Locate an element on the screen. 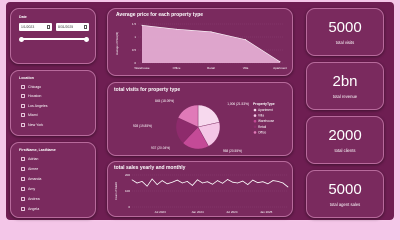 The height and width of the screenshot is (240, 400). name-option: Amy is located at coordinates (28, 189).